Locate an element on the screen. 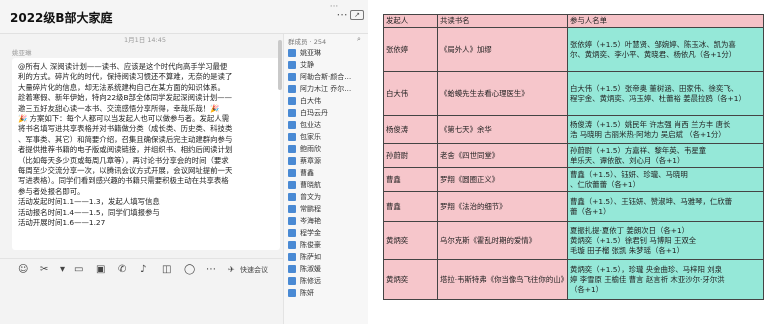 This screenshot has height=324, width=766. member-item: 陈萨如 is located at coordinates (304, 257).